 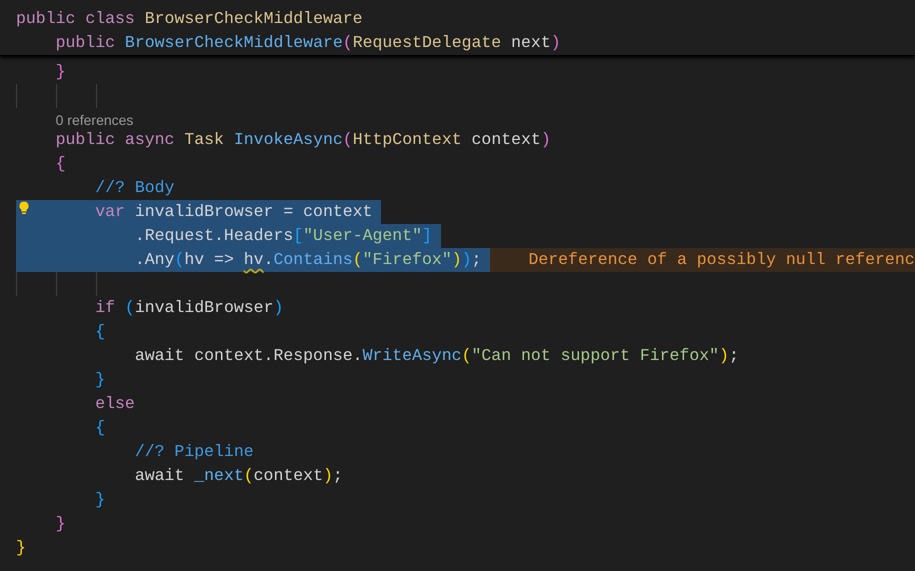 What do you see at coordinates (194, 452) in the screenshot?
I see `code-line: //? Pipeline` at bounding box center [194, 452].